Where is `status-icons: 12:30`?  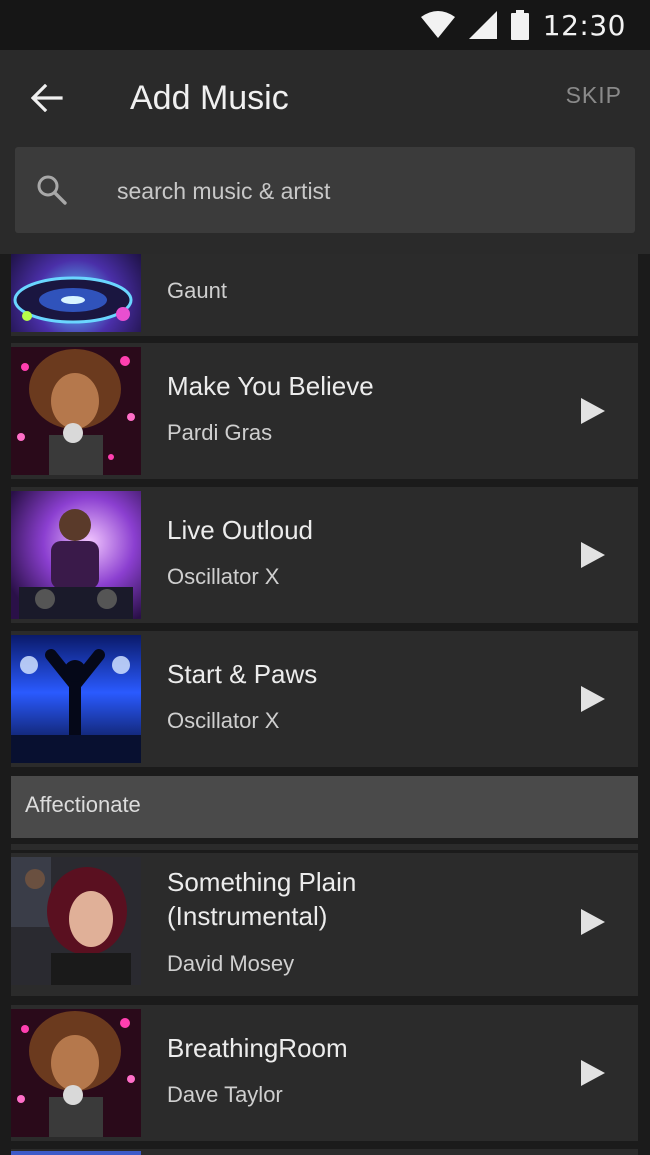 status-icons: 12:30 is located at coordinates (523, 25).